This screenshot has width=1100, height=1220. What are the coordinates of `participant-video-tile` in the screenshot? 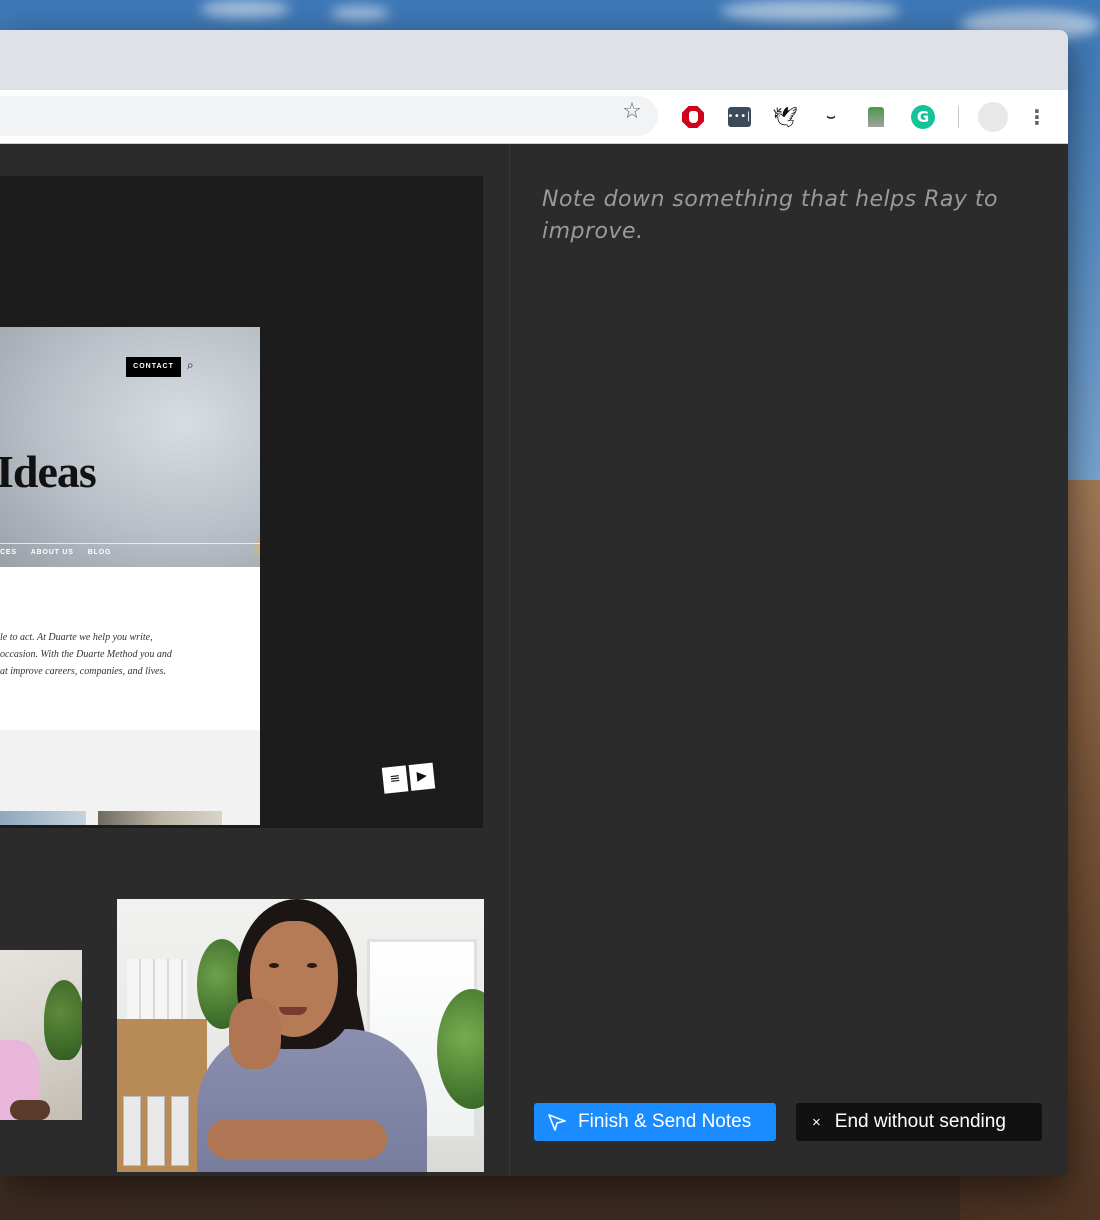 It's located at (41, 1035).